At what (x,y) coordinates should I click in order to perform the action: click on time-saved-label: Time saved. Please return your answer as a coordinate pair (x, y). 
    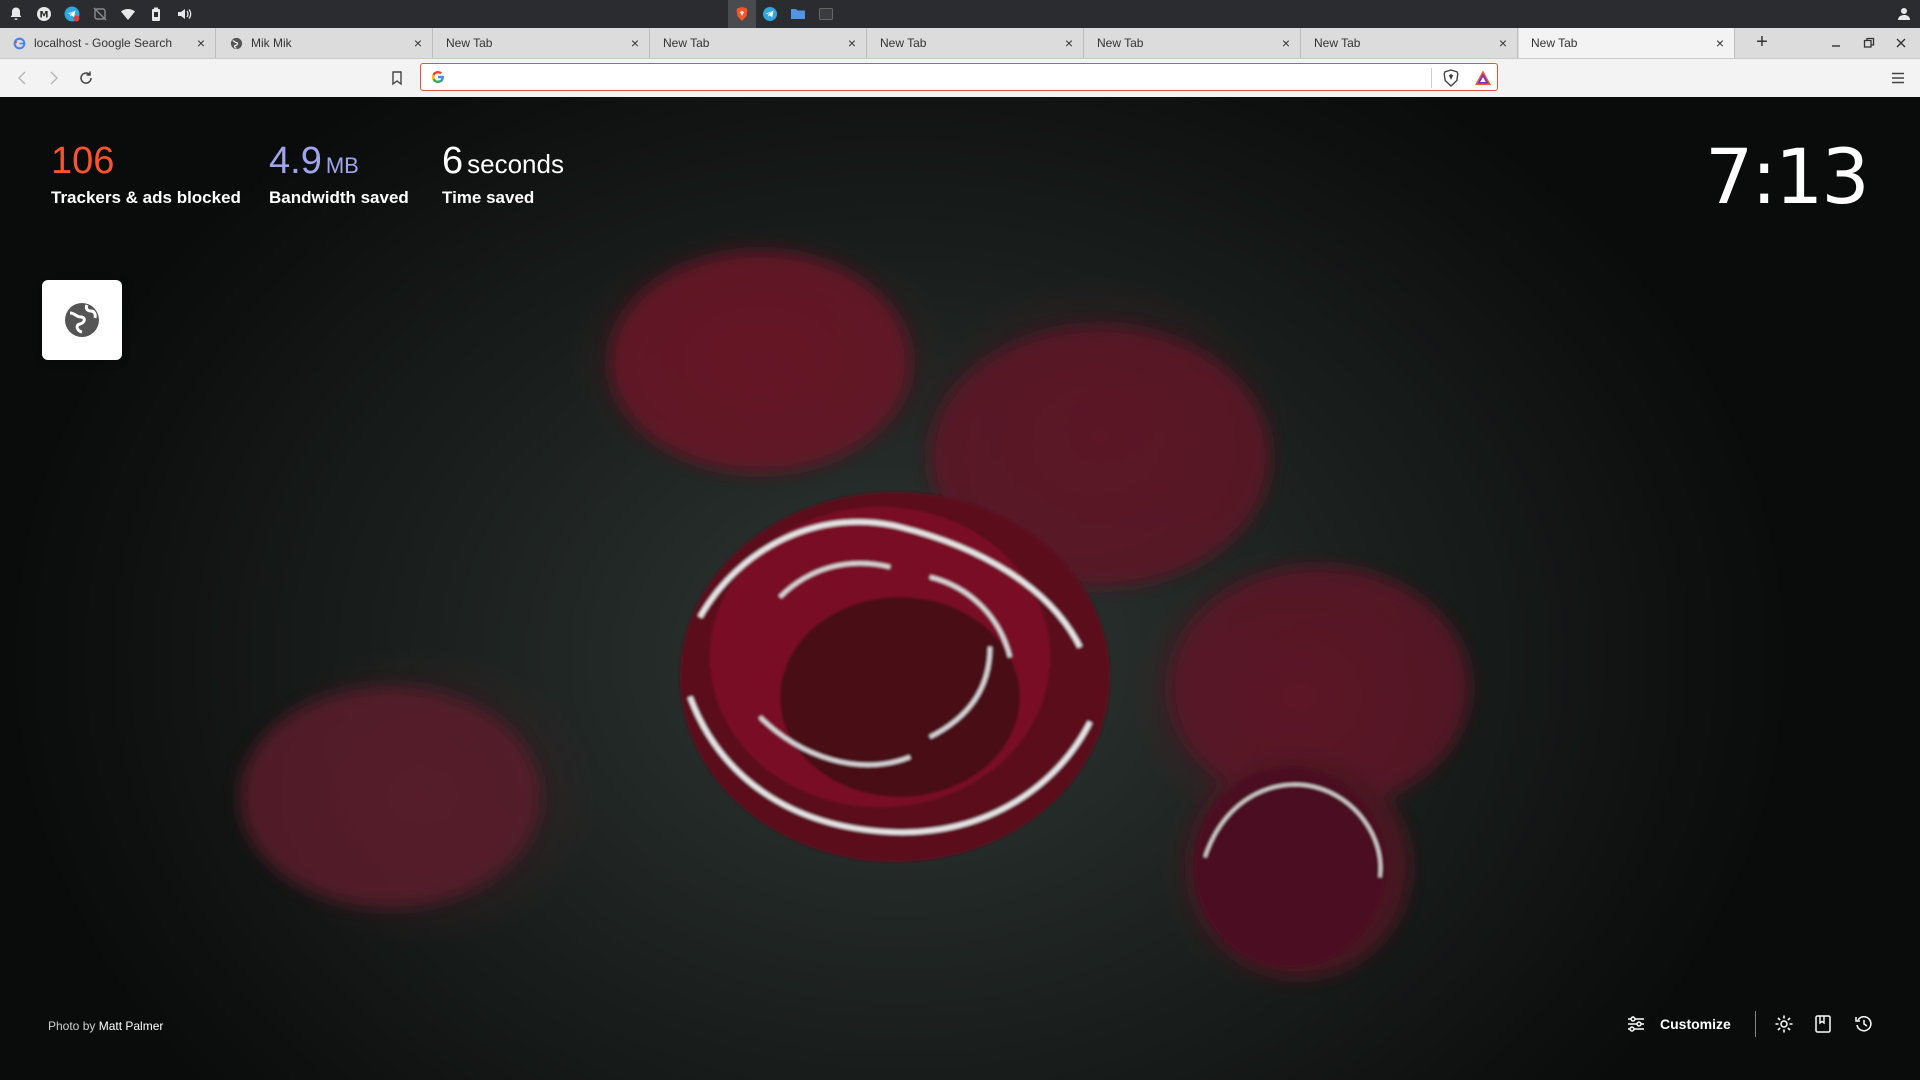
    Looking at the image, I should click on (488, 197).